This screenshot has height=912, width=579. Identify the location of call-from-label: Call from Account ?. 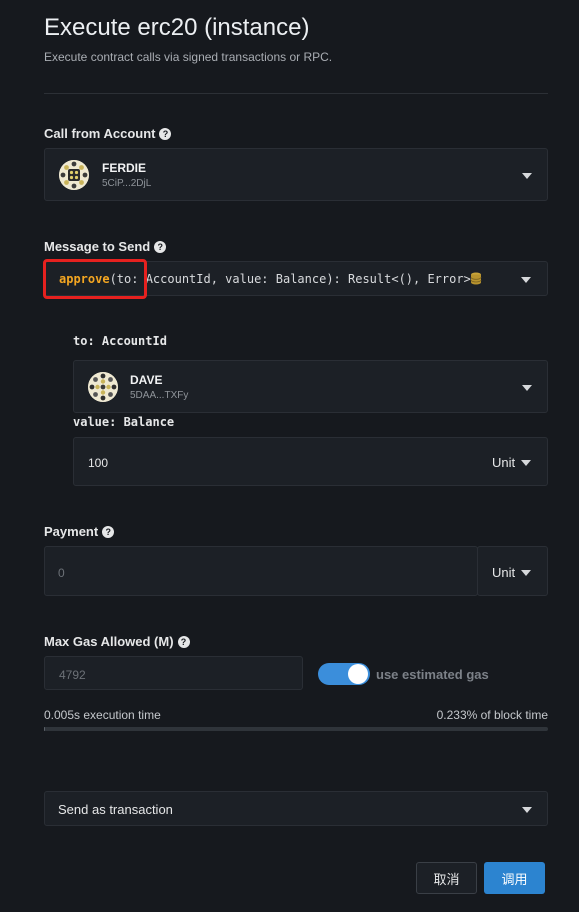
(108, 133).